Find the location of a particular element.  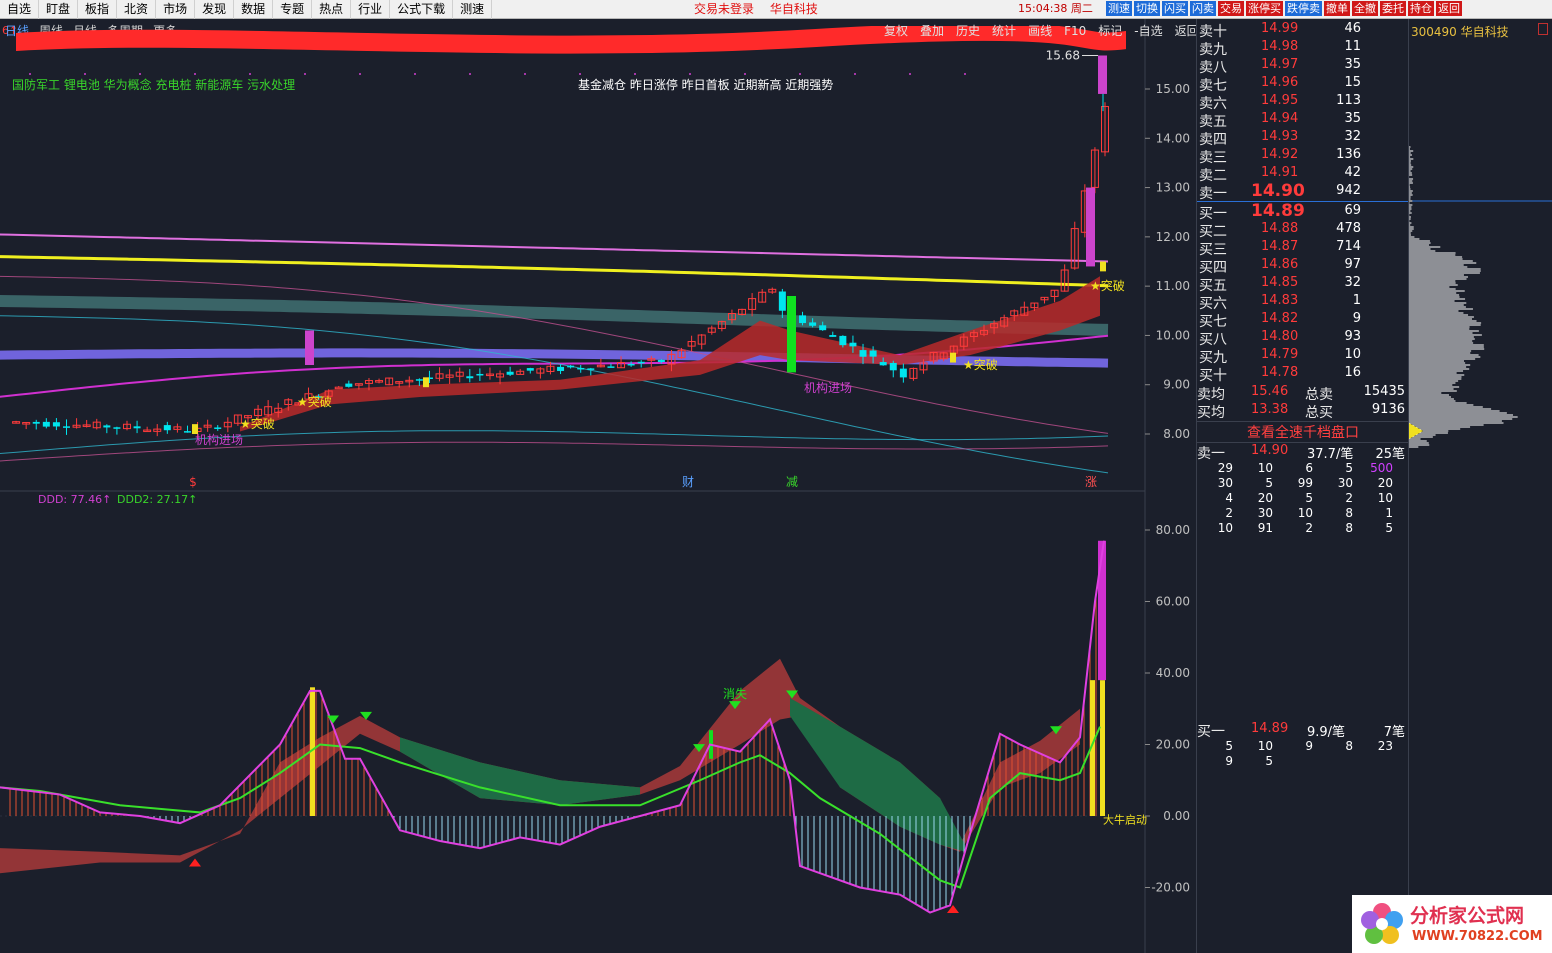

menu-item-8: 热点 is located at coordinates (332, 9).